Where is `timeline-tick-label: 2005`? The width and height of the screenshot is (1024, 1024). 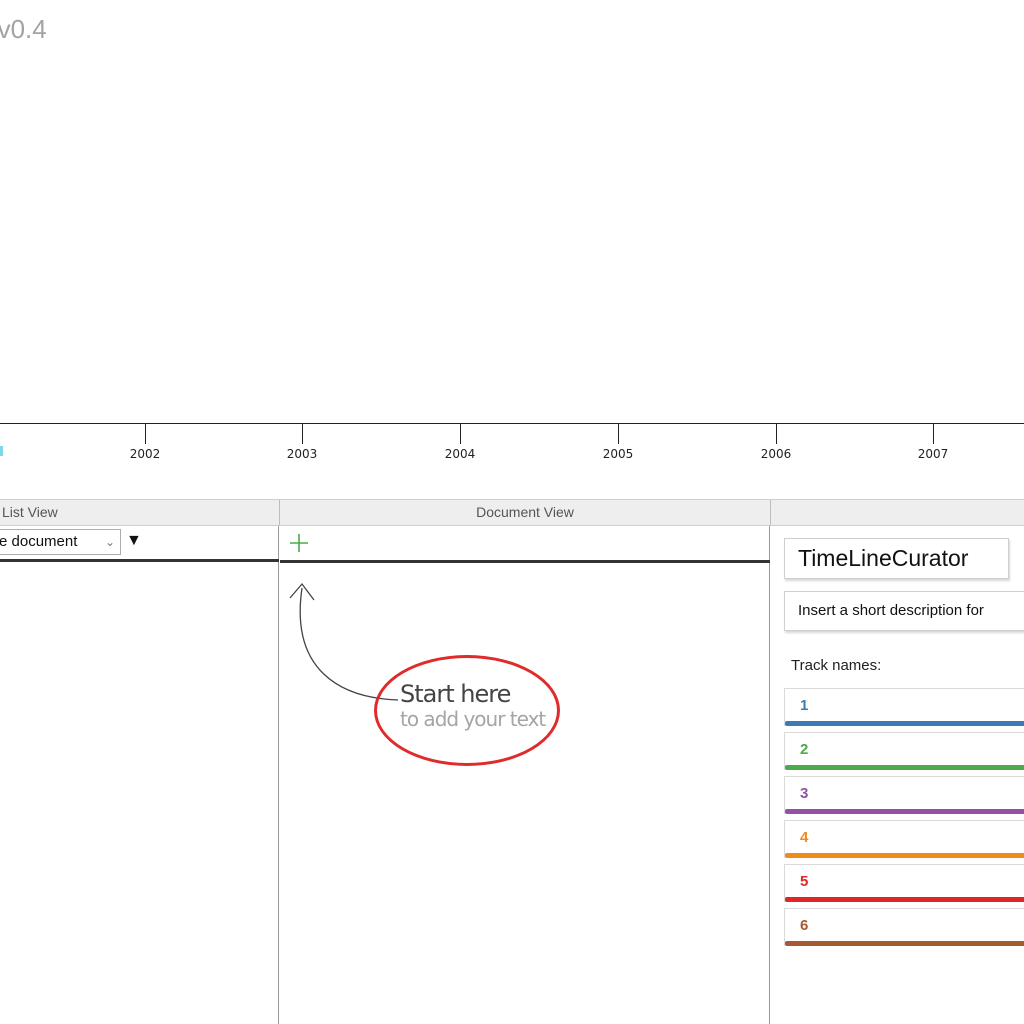
timeline-tick-label: 2005 is located at coordinates (618, 454).